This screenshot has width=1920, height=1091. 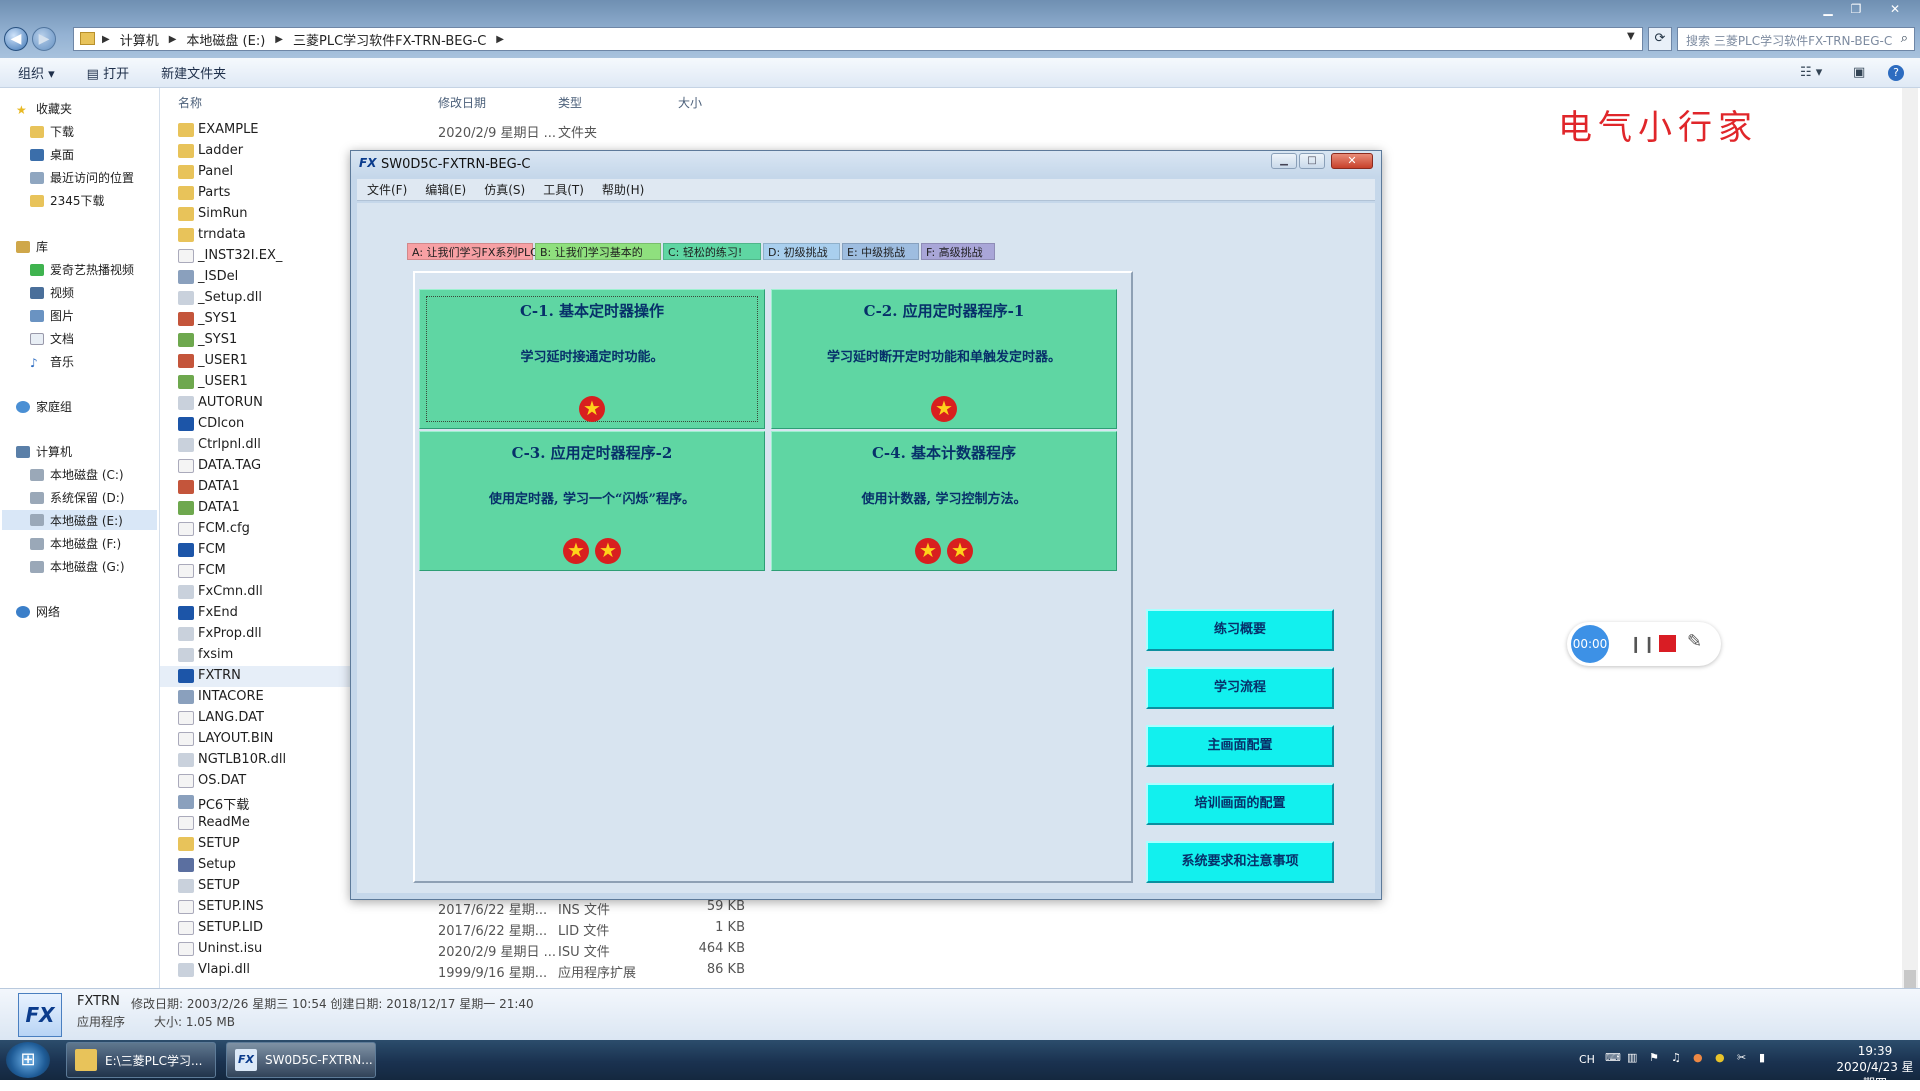 What do you see at coordinates (1875, 1075) in the screenshot?
I see `clock-date: 2020/4/23 星期四` at bounding box center [1875, 1075].